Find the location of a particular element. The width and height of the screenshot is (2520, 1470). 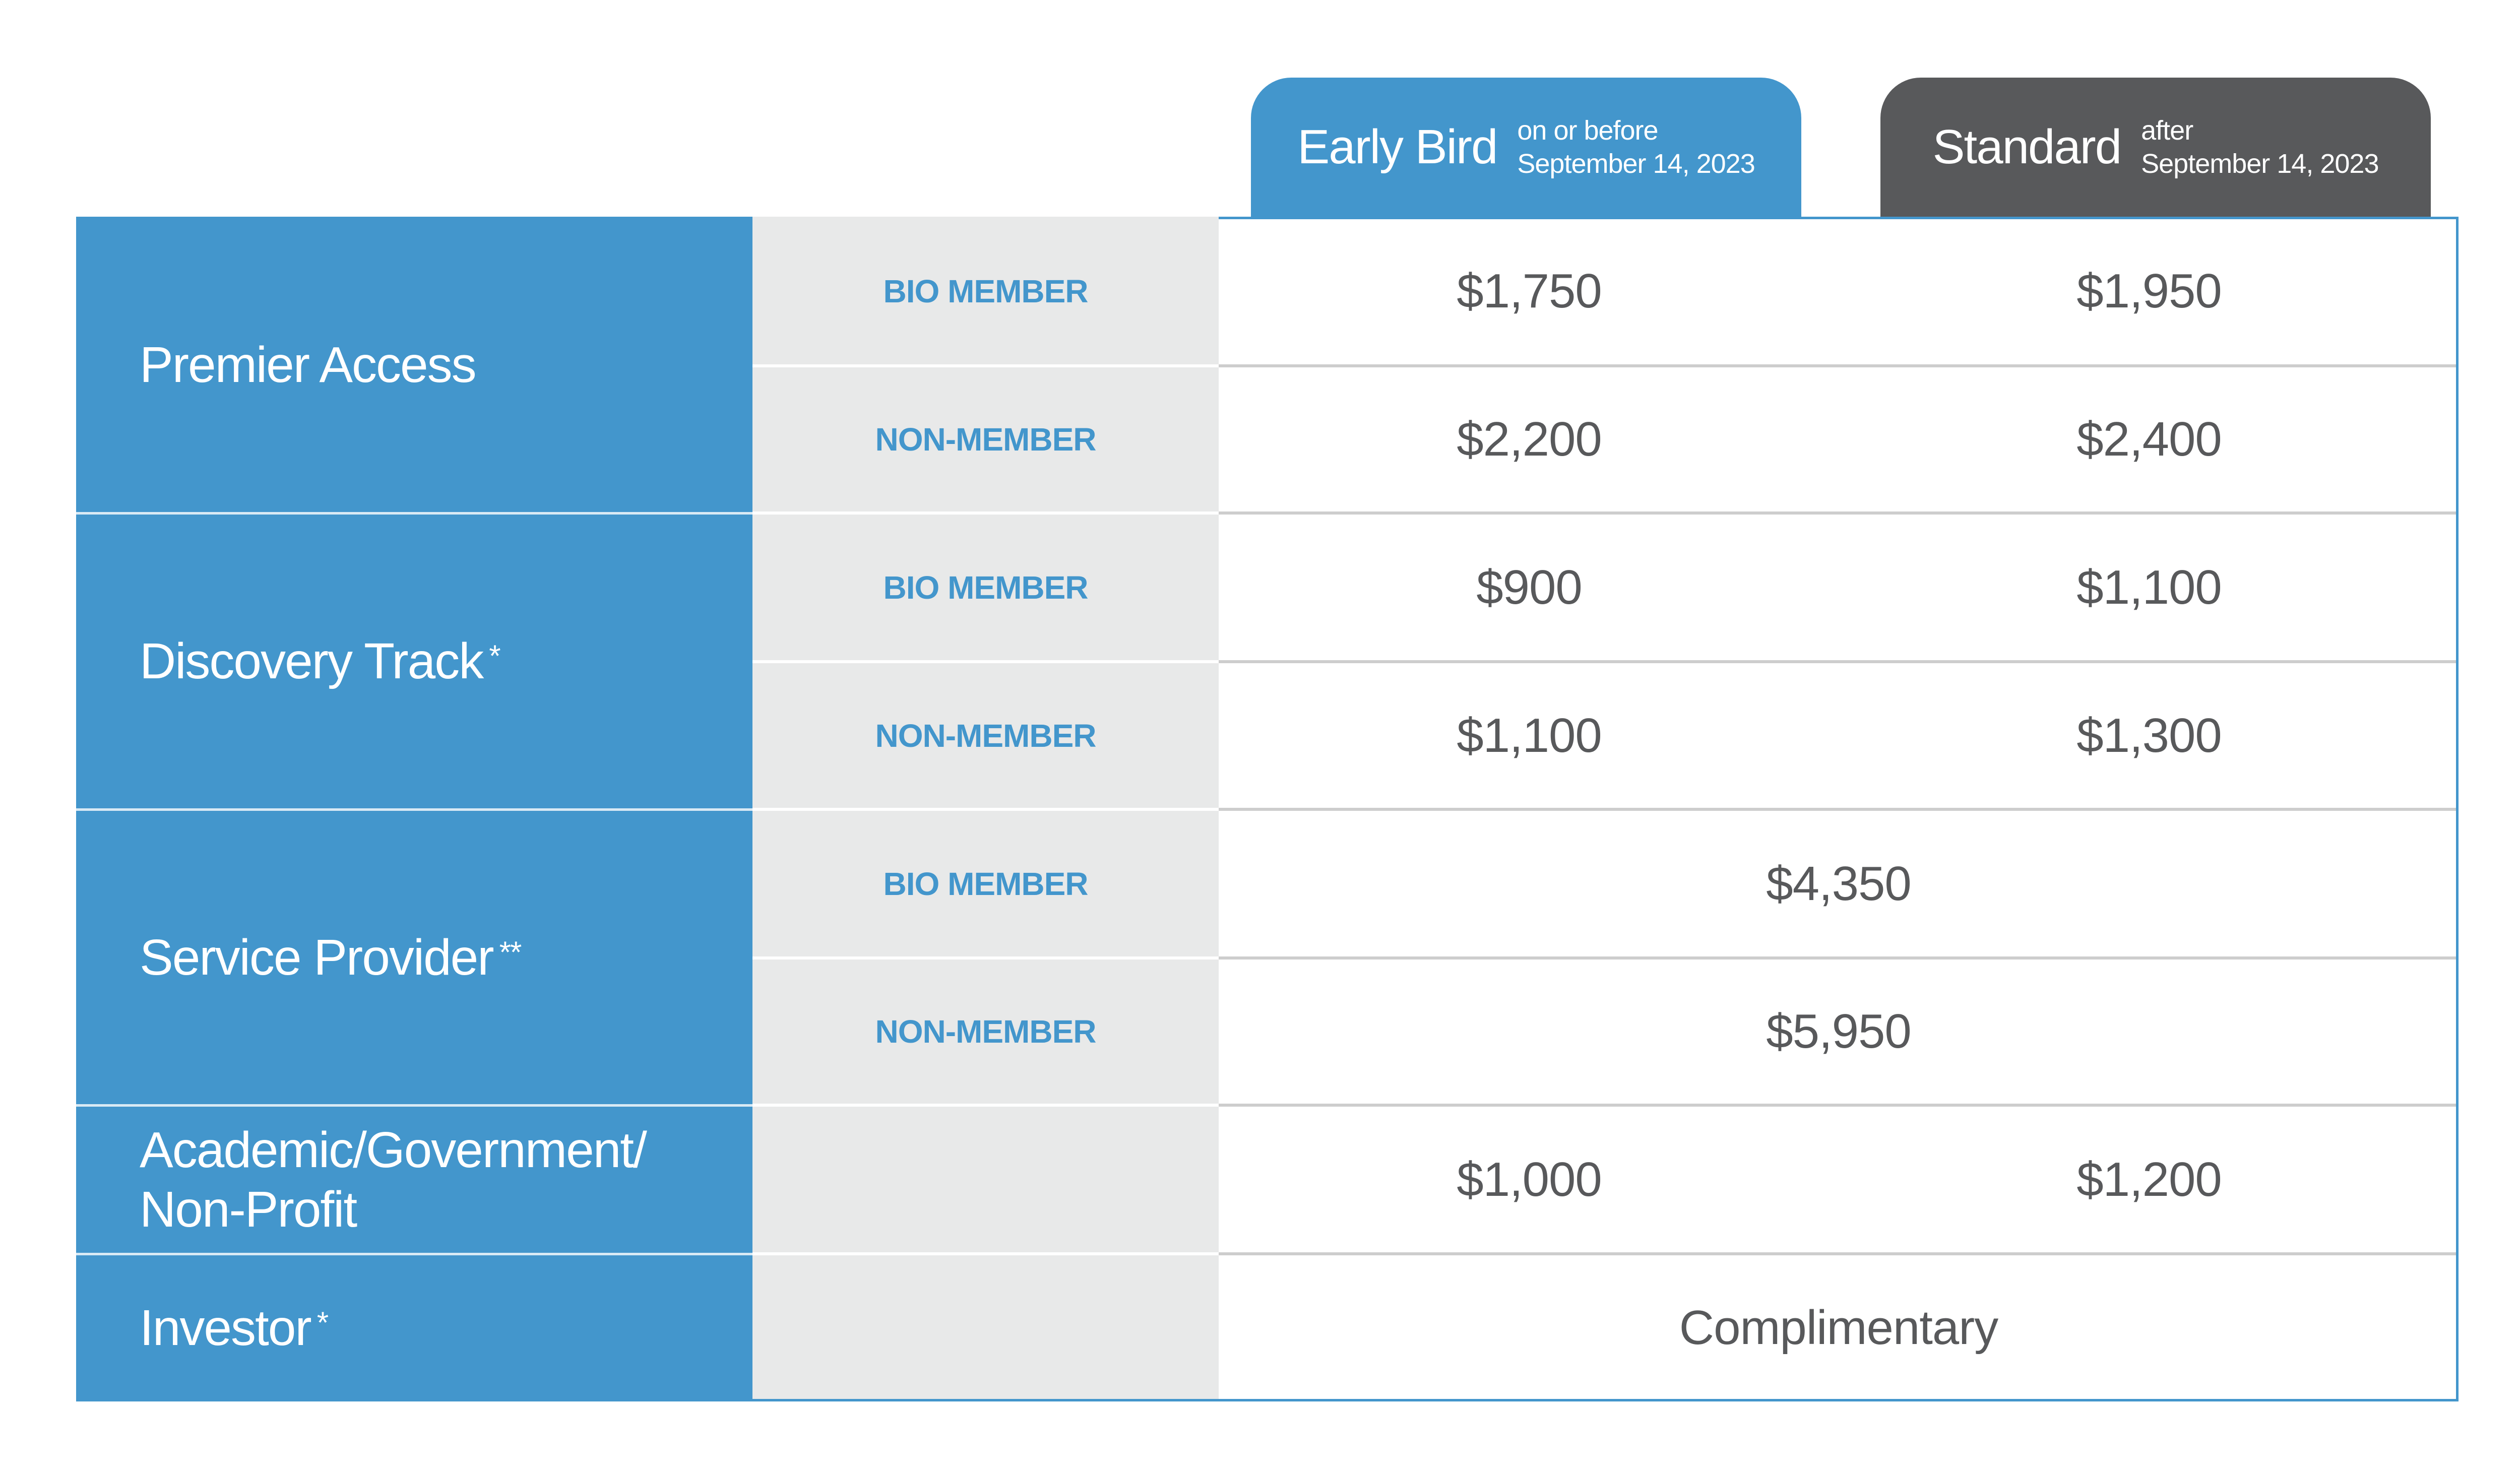

price-early-bird: $2,200 is located at coordinates (1529, 439).